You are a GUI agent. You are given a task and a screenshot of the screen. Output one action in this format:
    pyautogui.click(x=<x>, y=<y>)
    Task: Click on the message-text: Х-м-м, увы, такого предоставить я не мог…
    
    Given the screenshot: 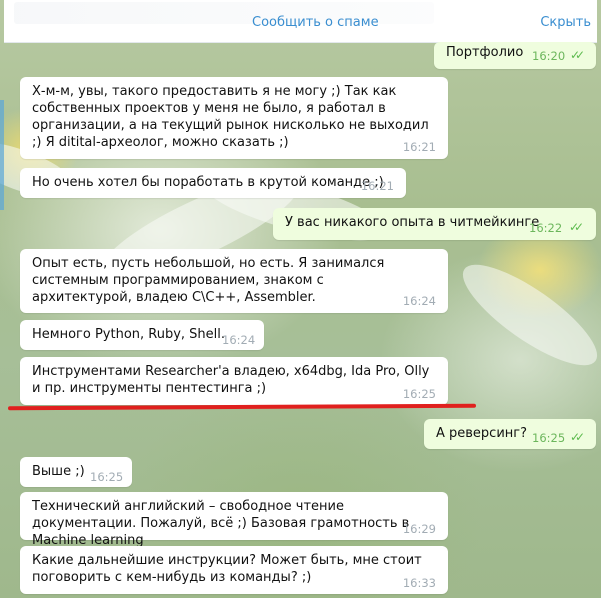 What is the action you would take?
    pyautogui.click(x=230, y=117)
    